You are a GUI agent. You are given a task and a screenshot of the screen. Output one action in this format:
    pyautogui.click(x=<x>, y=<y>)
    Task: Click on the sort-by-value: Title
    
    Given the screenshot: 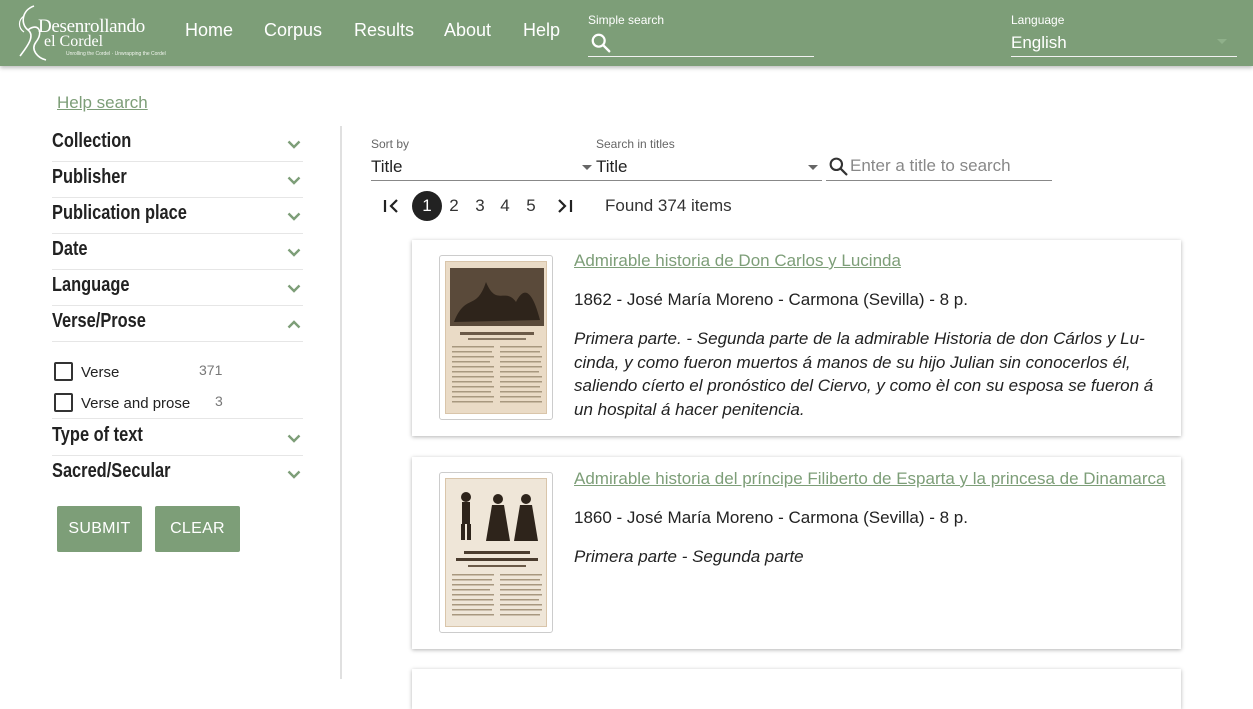 What is the action you would take?
    pyautogui.click(x=387, y=166)
    